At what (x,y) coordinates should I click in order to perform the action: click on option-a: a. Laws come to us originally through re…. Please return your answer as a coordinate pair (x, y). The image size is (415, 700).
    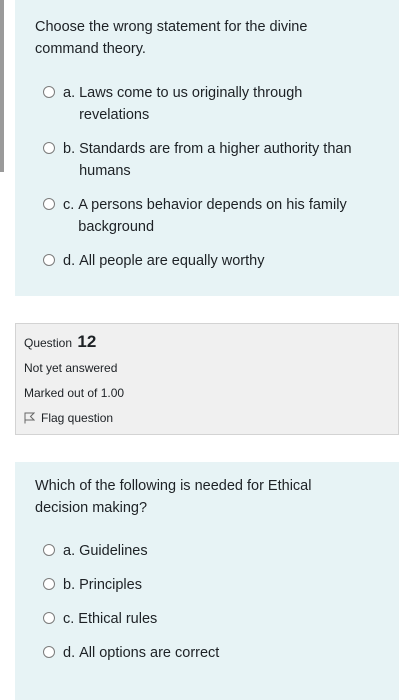
    Looking at the image, I should click on (208, 104).